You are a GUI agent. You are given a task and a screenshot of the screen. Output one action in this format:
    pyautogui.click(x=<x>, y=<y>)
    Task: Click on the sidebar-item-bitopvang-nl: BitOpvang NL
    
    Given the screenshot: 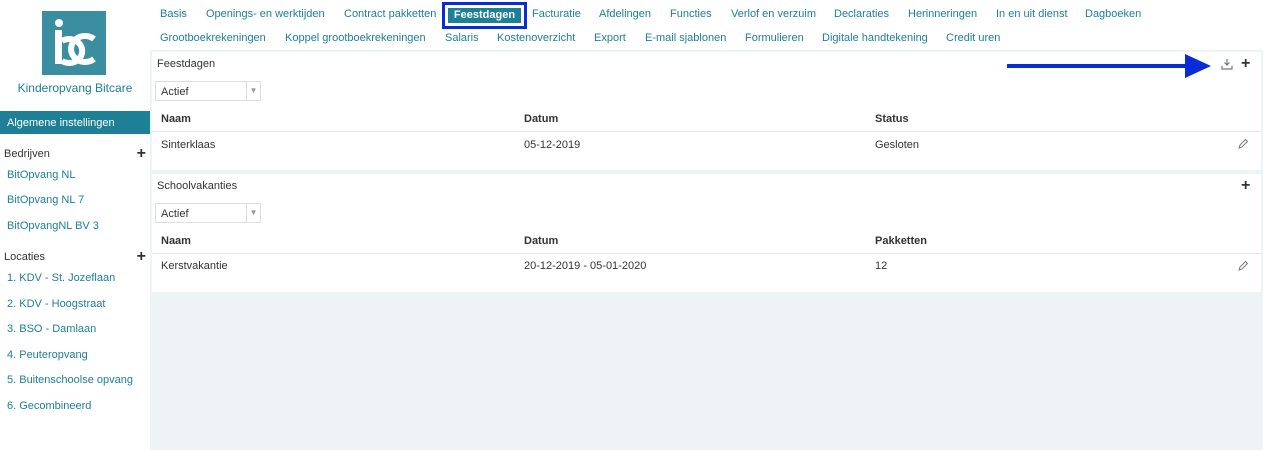 What is the action you would take?
    pyautogui.click(x=41, y=175)
    